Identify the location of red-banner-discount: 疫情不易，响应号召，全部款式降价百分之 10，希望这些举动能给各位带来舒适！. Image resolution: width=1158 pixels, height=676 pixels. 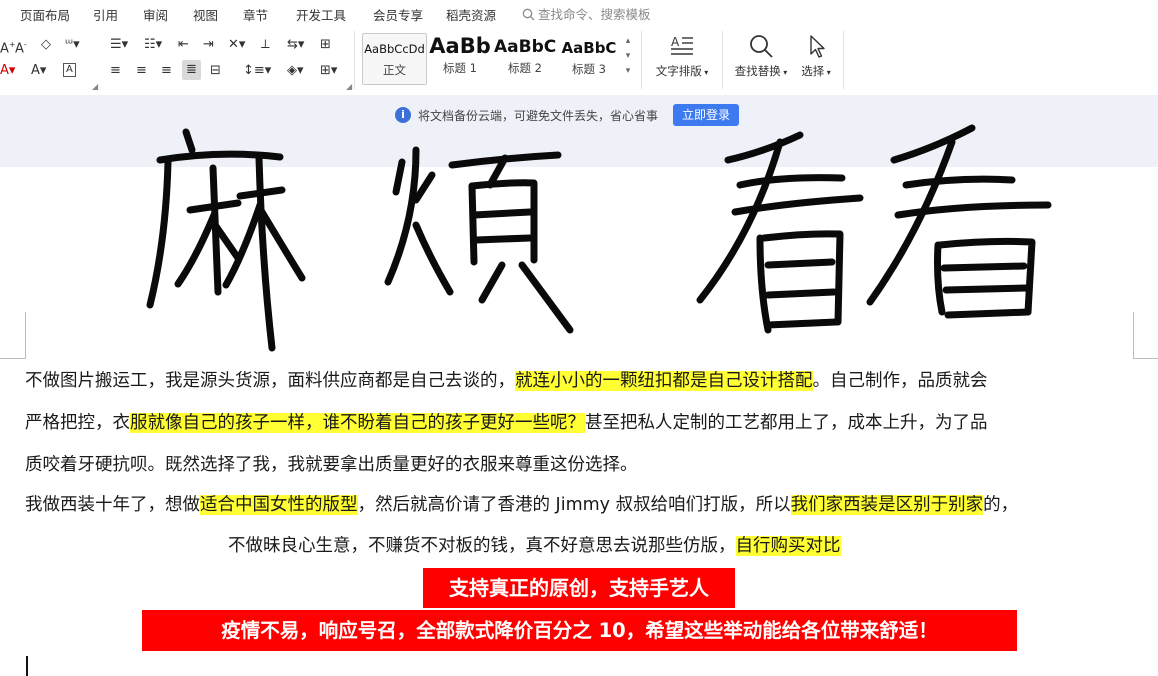
(579, 630).